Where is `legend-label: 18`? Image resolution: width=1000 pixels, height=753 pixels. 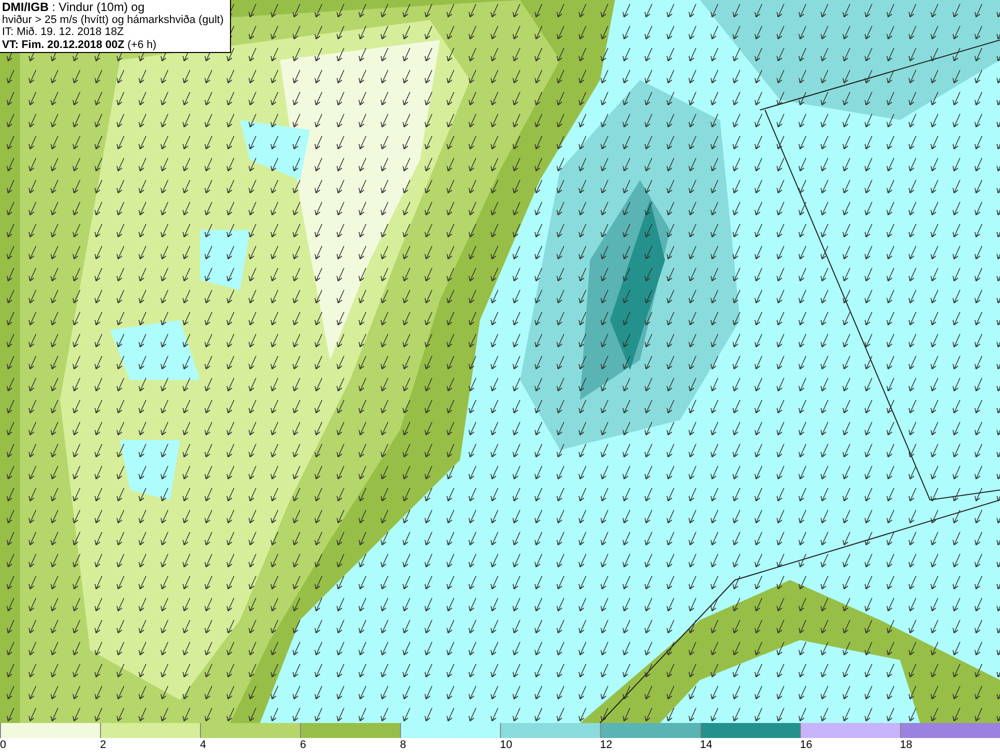 legend-label: 18 is located at coordinates (906, 745).